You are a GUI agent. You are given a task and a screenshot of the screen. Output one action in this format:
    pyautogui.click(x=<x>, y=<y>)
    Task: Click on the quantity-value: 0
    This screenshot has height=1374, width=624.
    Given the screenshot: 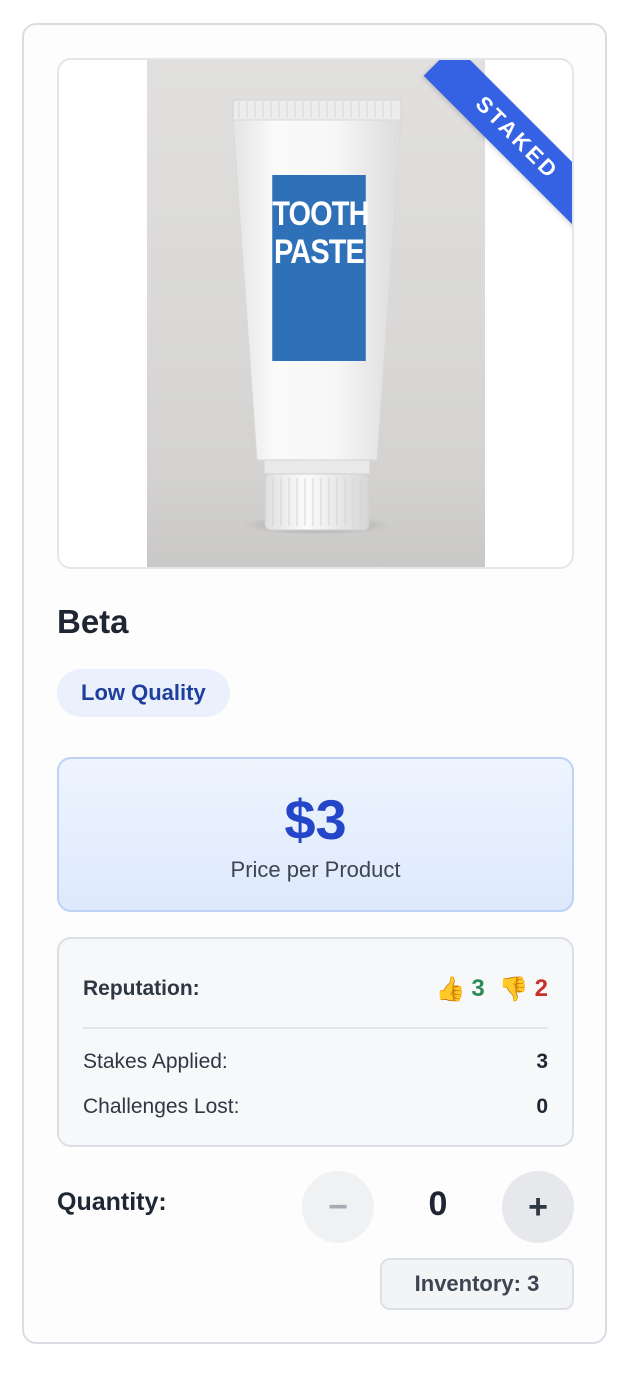 What is the action you would take?
    pyautogui.click(x=438, y=1204)
    